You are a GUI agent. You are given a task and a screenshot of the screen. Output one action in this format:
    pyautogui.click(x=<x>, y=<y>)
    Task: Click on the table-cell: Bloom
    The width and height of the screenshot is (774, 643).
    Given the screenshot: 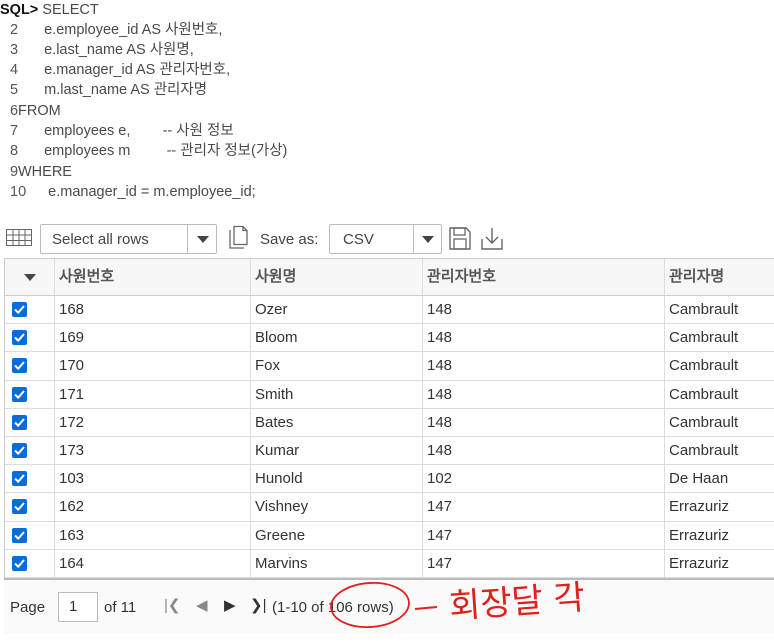 What is the action you would take?
    pyautogui.click(x=337, y=338)
    